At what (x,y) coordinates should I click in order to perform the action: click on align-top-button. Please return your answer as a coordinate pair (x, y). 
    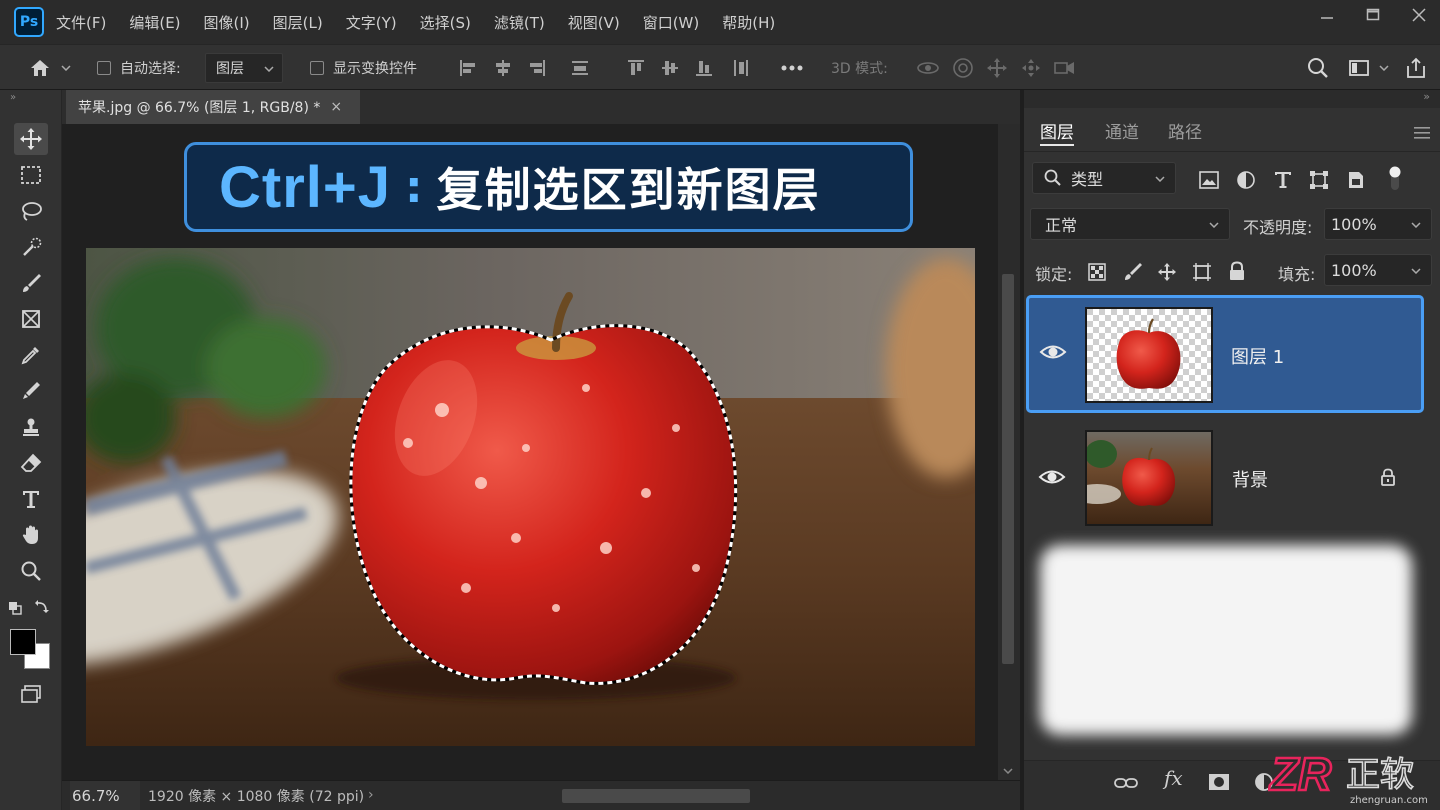
    Looking at the image, I should click on (636, 68).